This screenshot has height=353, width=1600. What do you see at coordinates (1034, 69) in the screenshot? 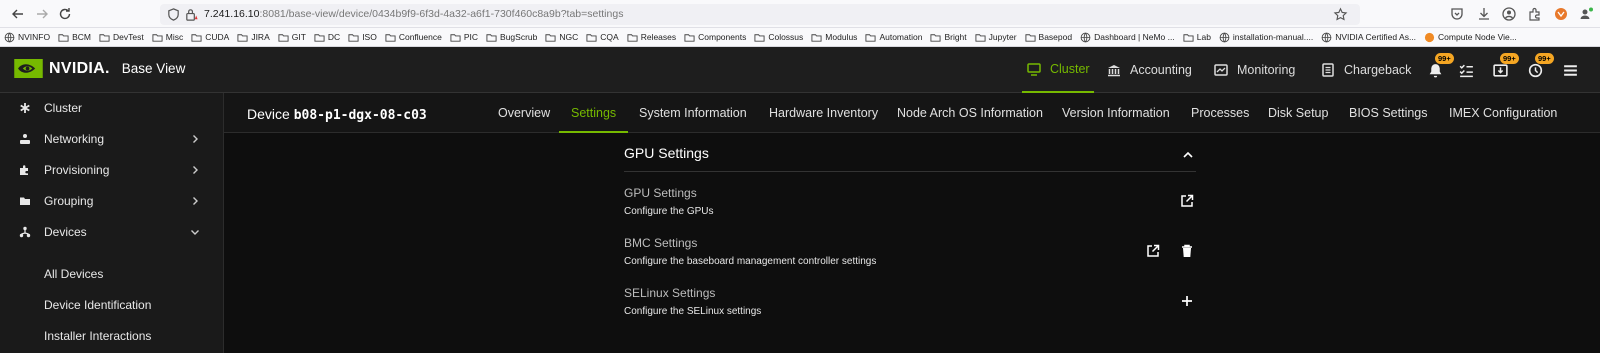
I see `monitor-icon` at bounding box center [1034, 69].